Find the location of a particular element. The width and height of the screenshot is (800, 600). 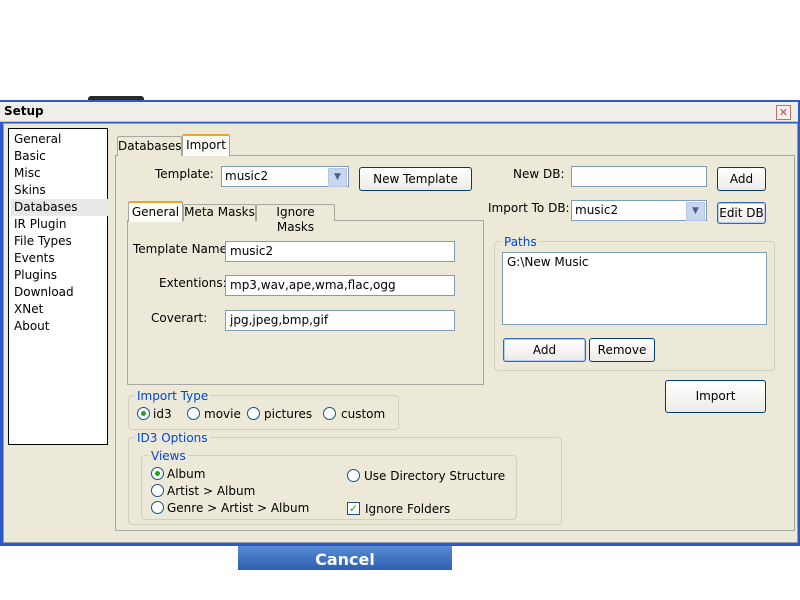

ignore-folders-label: Ignore Folders is located at coordinates (408, 509).